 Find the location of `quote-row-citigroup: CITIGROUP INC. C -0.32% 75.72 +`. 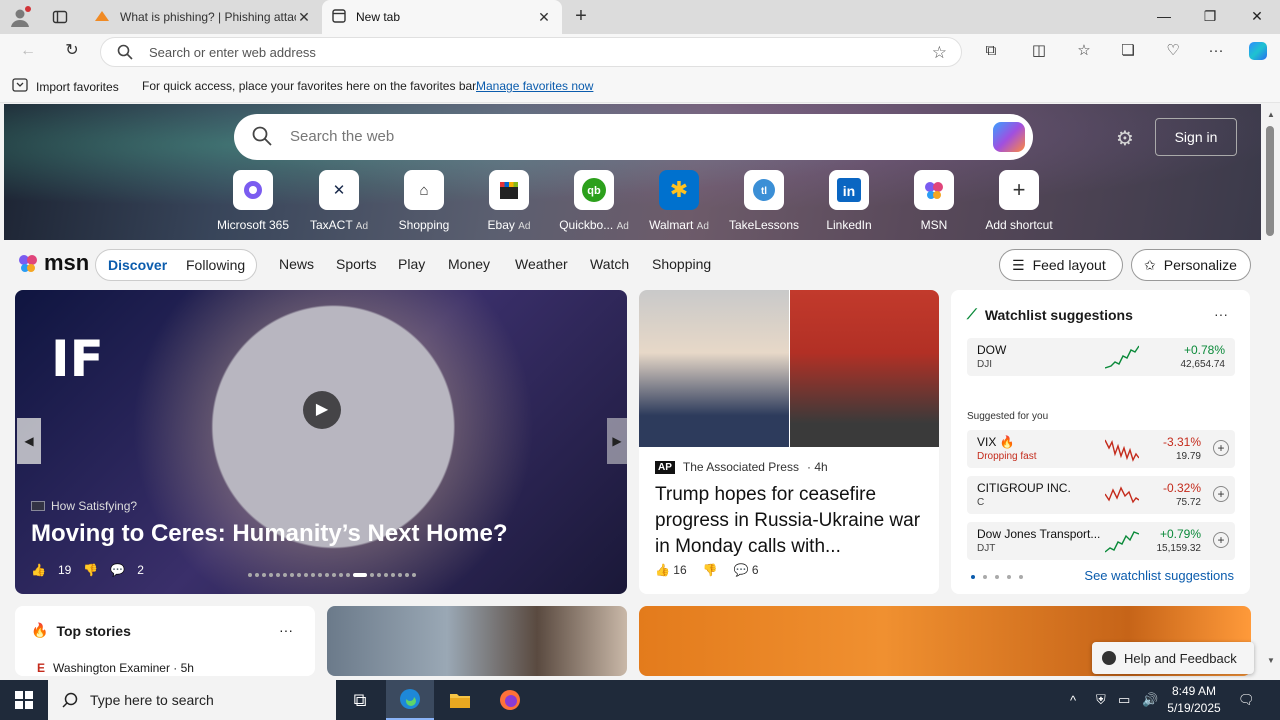

quote-row-citigroup: CITIGROUP INC. C -0.32% 75.72 + is located at coordinates (1101, 495).